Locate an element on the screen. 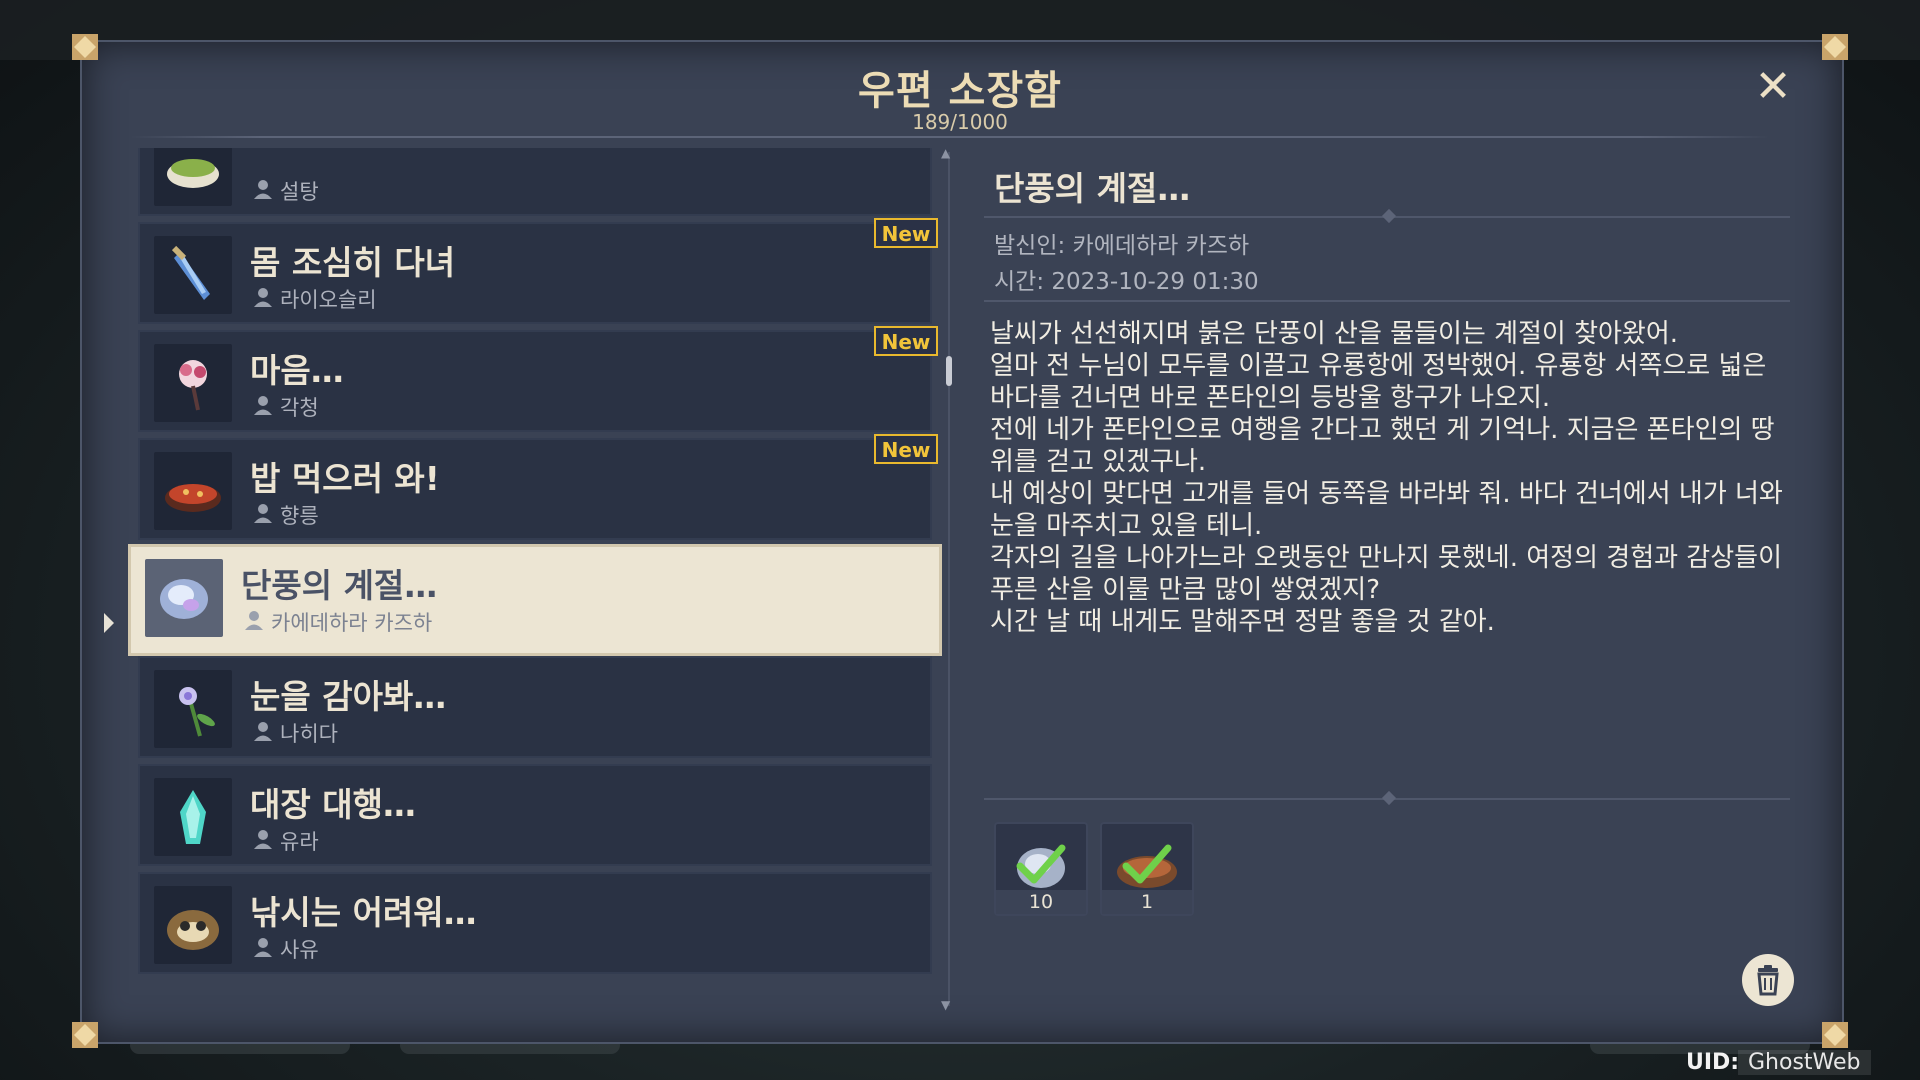 Image resolution: width=1920 pixels, height=1080 pixels. mail-item: 몸 조심히 다녀라이오슬리 New is located at coordinates (538, 271).